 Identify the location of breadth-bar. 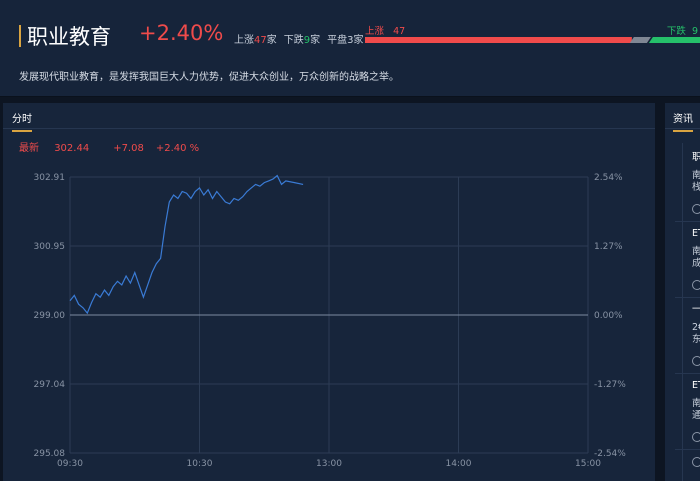
(532, 40).